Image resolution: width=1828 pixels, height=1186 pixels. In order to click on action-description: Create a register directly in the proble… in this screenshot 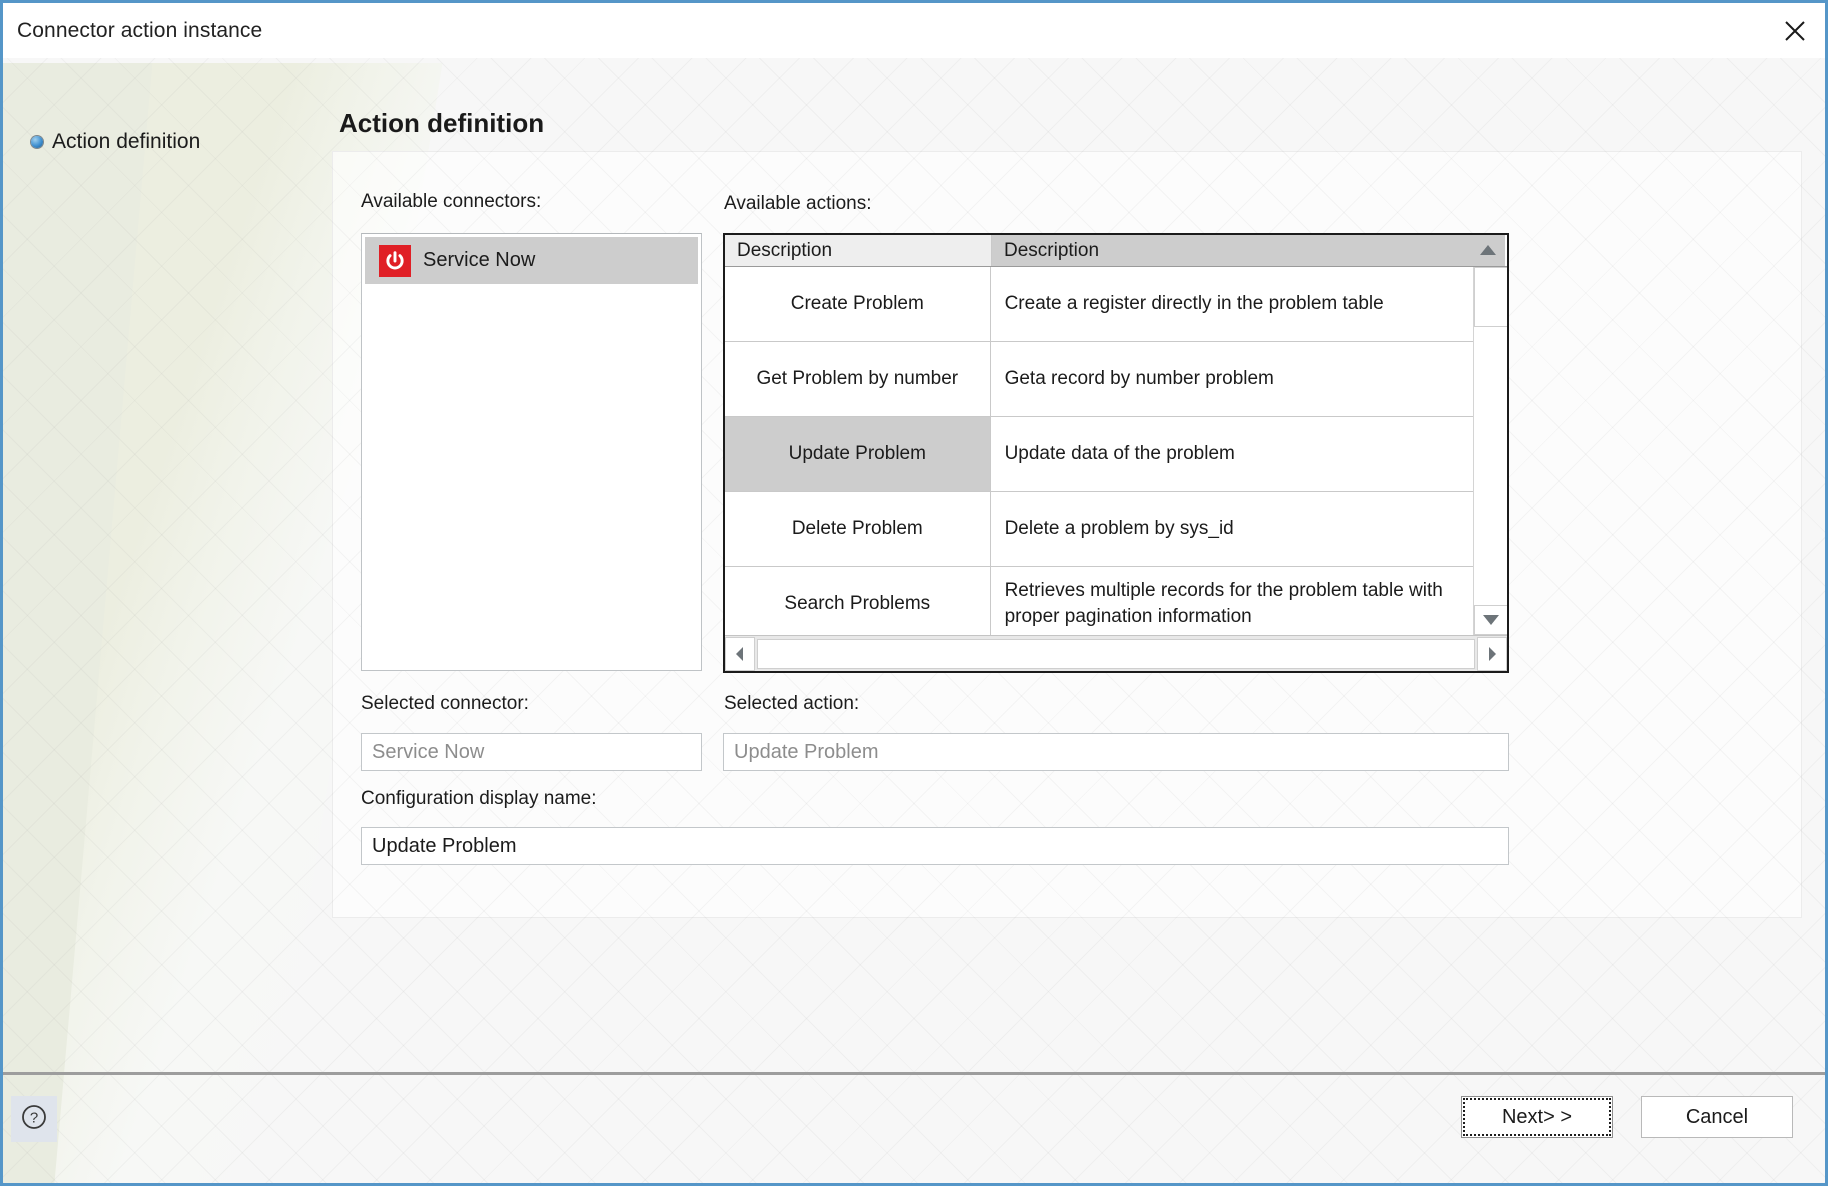, I will do `click(1194, 304)`.